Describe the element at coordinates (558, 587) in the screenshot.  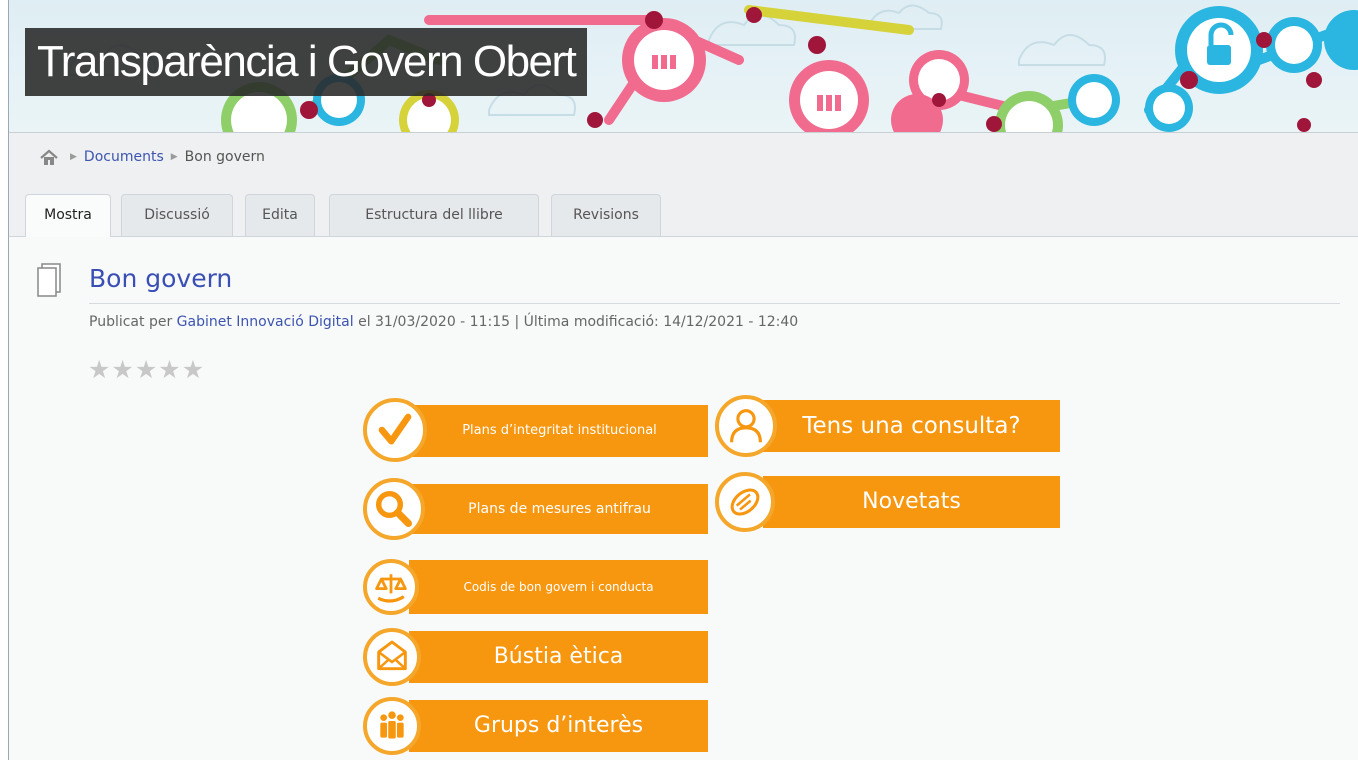
I see `codis-bon-govern-label: Codis de bon govern i conducta` at that location.